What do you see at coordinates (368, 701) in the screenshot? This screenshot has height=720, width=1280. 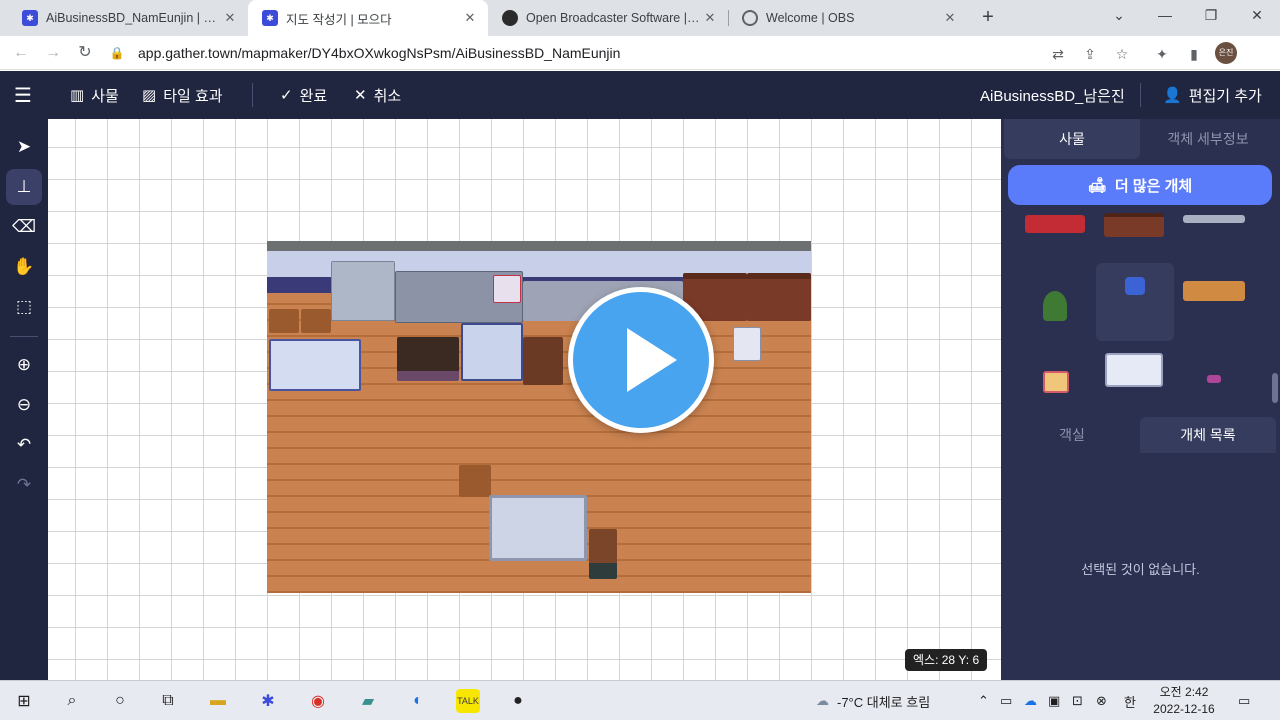 I see `notes-app-icon: ▰` at bounding box center [368, 701].